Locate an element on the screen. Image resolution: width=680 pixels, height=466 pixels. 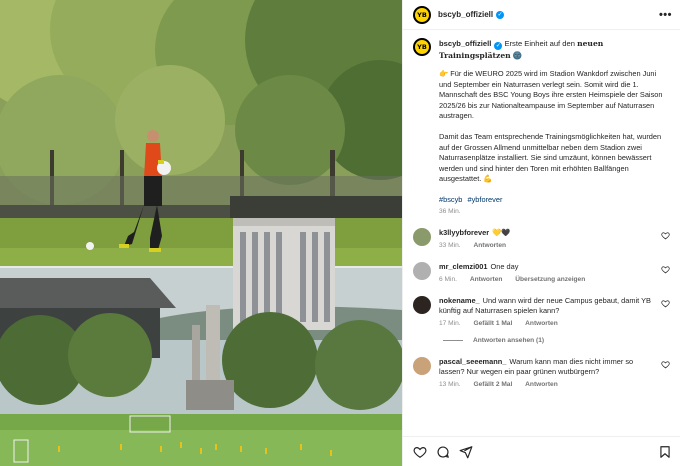
comment-meta: 6 Min. Antworten Übersetzung anzeigen is located at coordinates (547, 279).